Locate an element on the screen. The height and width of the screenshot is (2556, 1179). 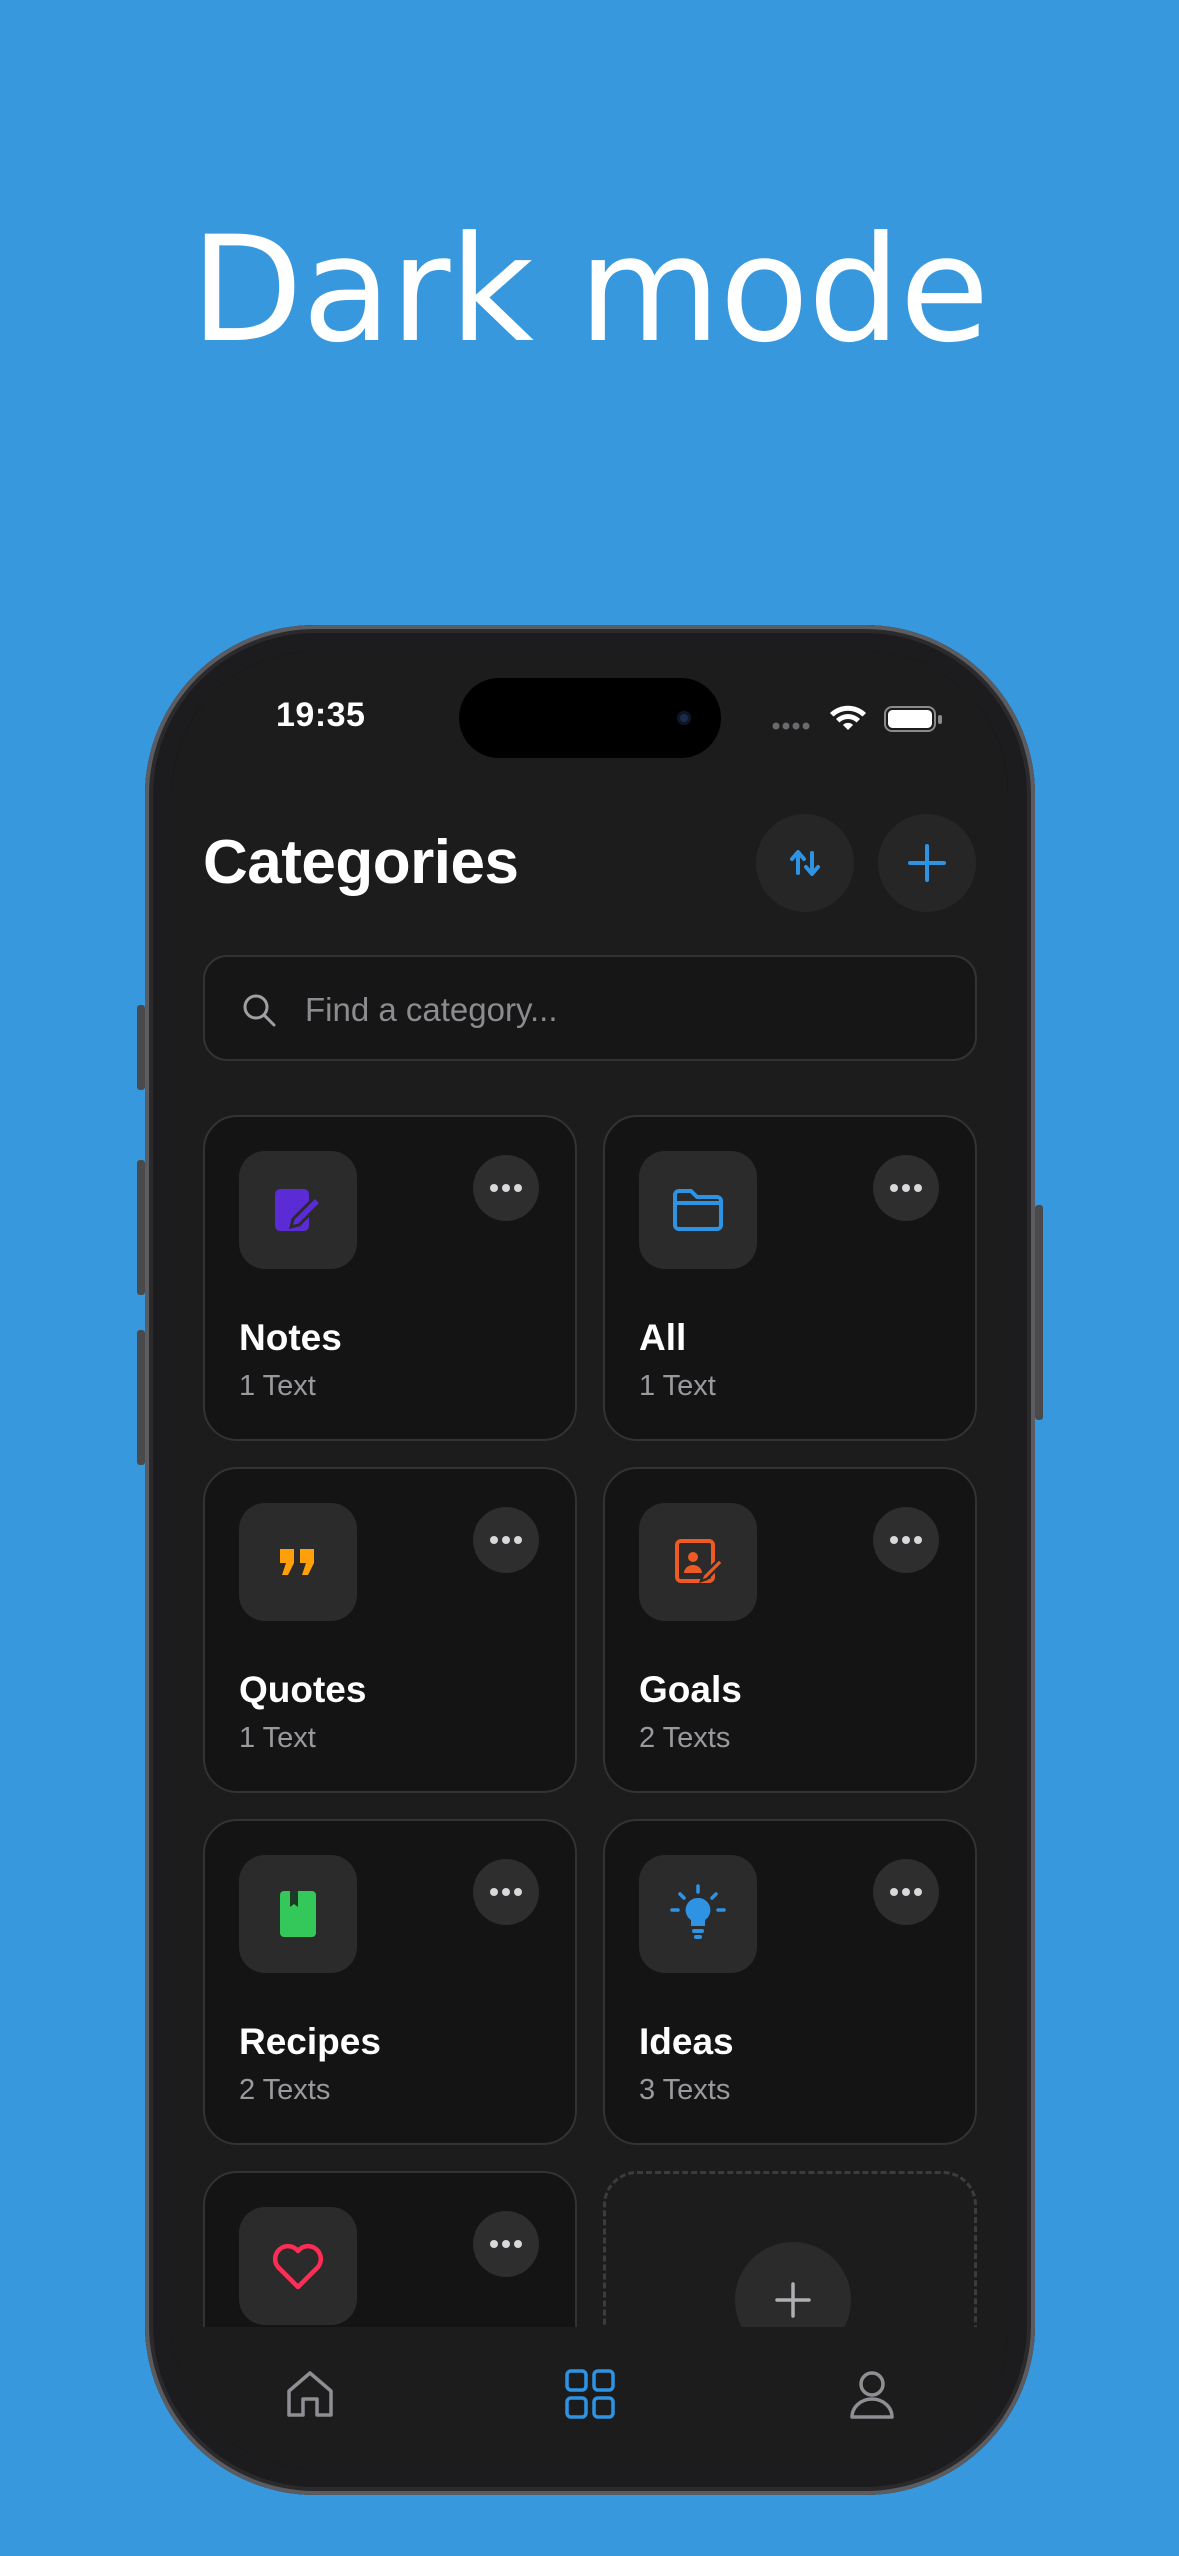
category-card-goals: Goals 2 Texts is located at coordinates (790, 1630).